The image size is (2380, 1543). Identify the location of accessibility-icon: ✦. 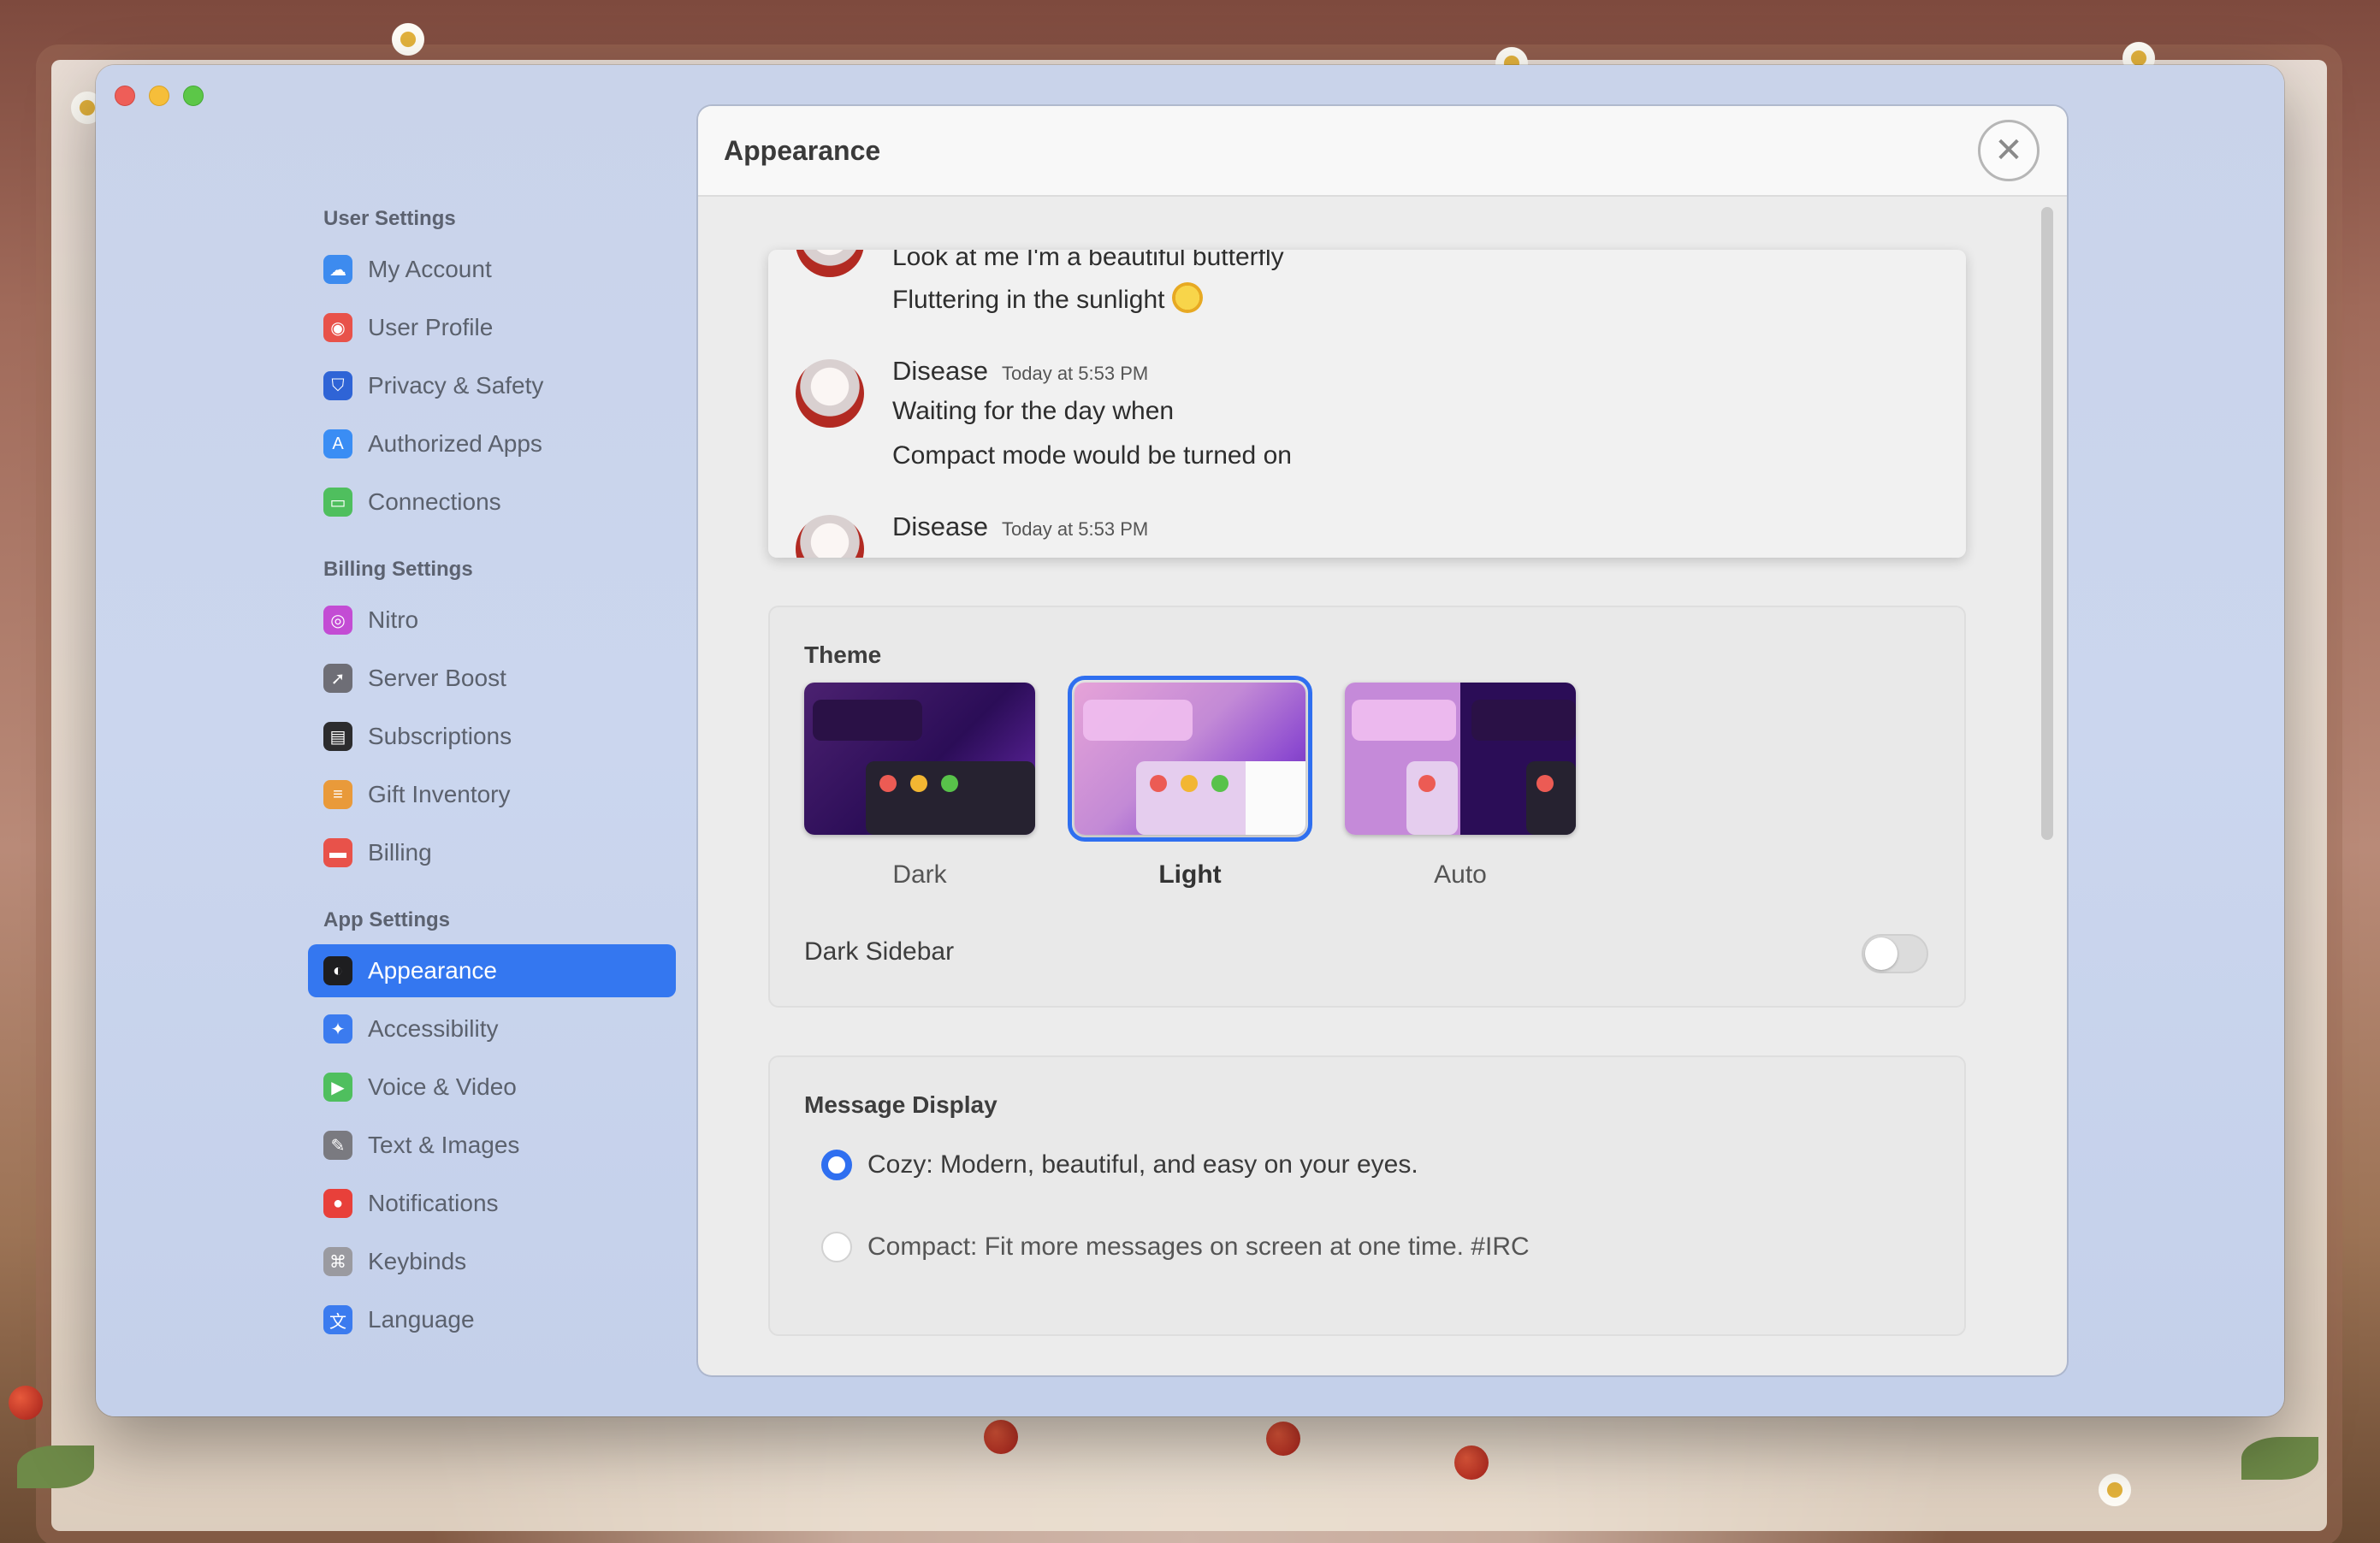
(337, 1028).